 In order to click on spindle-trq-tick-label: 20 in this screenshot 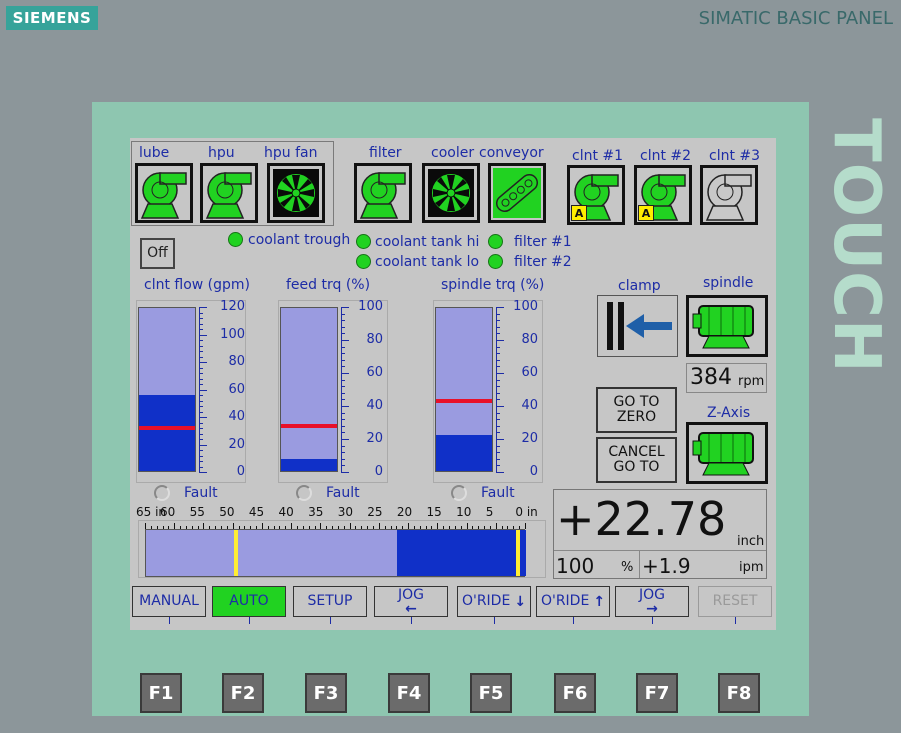, I will do `click(529, 438)`.